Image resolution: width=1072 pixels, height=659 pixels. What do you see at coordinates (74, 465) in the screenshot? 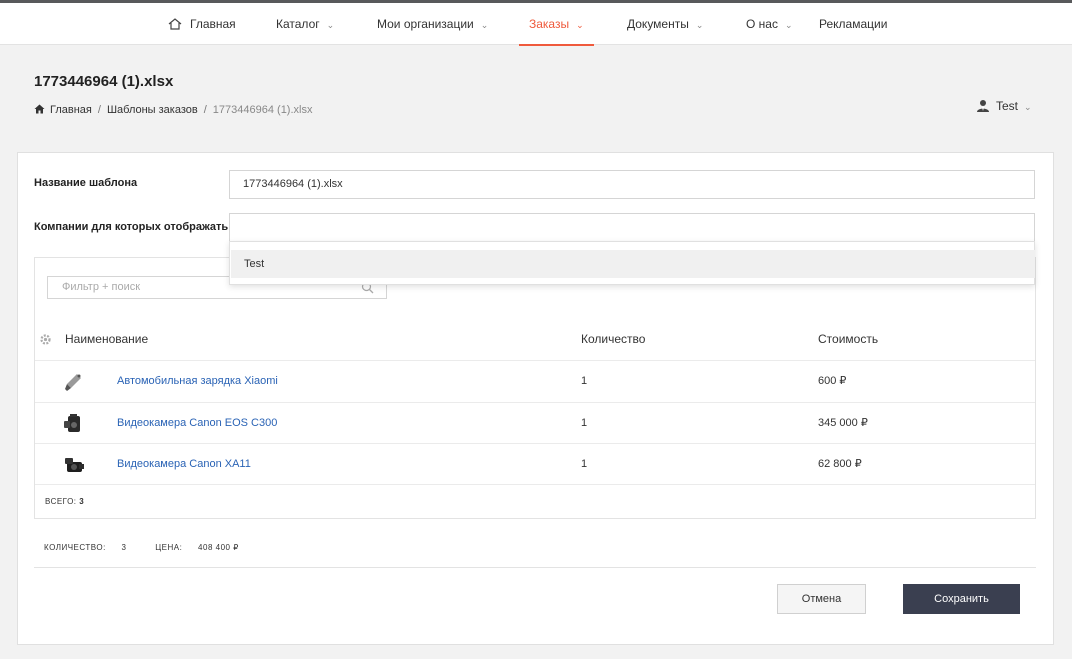
I see `camcorder-icon` at bounding box center [74, 465].